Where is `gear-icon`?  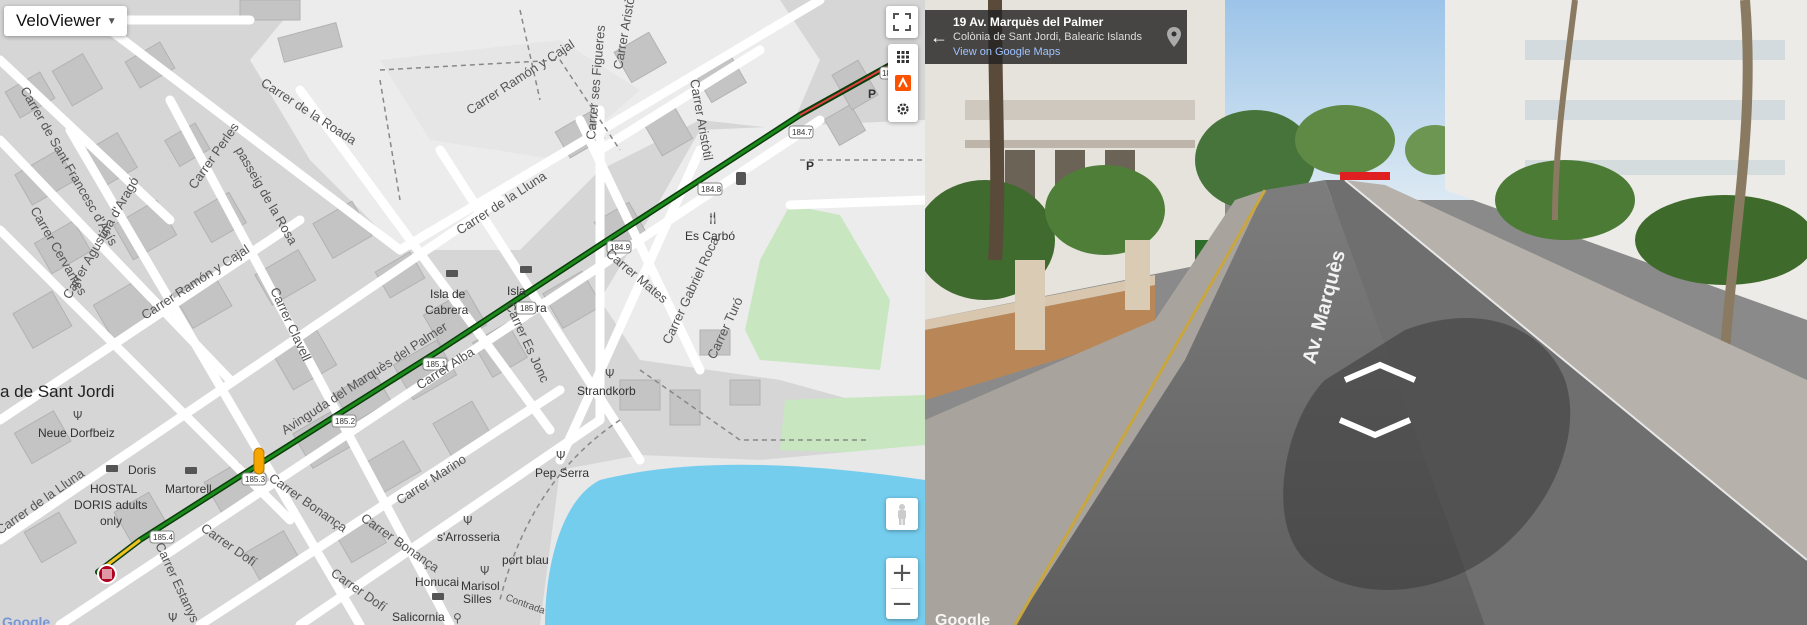
gear-icon is located at coordinates (903, 109).